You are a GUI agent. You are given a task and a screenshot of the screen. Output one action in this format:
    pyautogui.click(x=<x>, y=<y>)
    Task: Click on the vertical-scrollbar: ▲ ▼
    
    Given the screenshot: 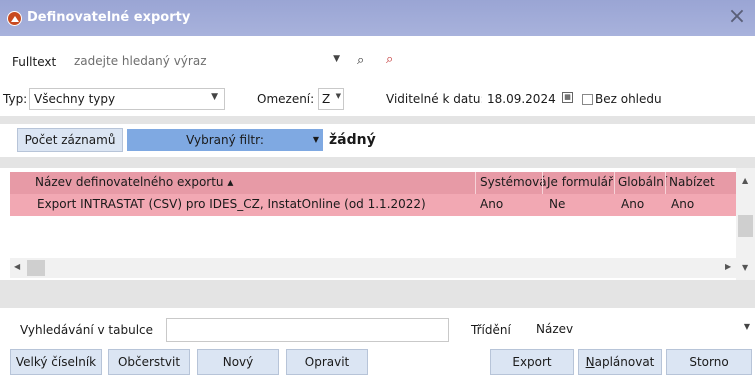 What is the action you would take?
    pyautogui.click(x=745, y=224)
    